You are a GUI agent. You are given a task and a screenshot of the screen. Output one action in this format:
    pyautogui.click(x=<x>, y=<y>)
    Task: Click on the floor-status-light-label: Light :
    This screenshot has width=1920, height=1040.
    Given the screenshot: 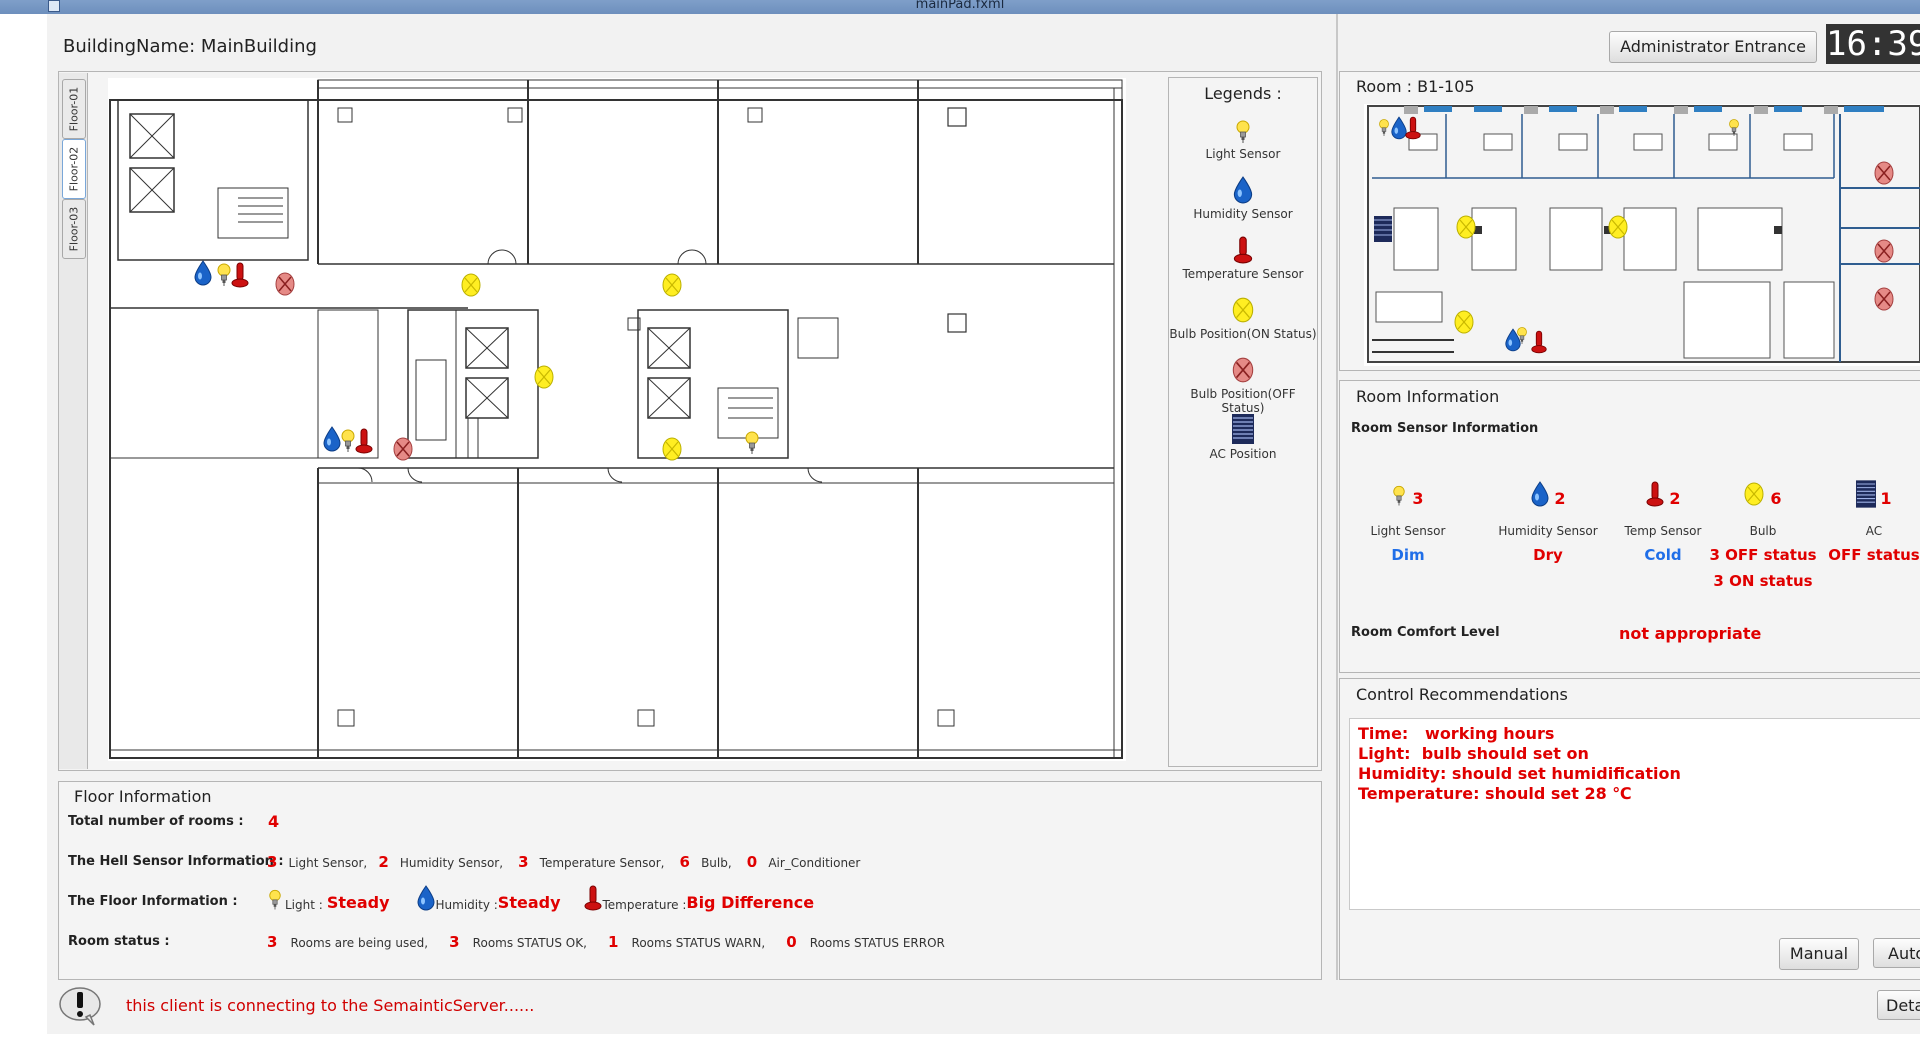 What is the action you would take?
    pyautogui.click(x=304, y=905)
    